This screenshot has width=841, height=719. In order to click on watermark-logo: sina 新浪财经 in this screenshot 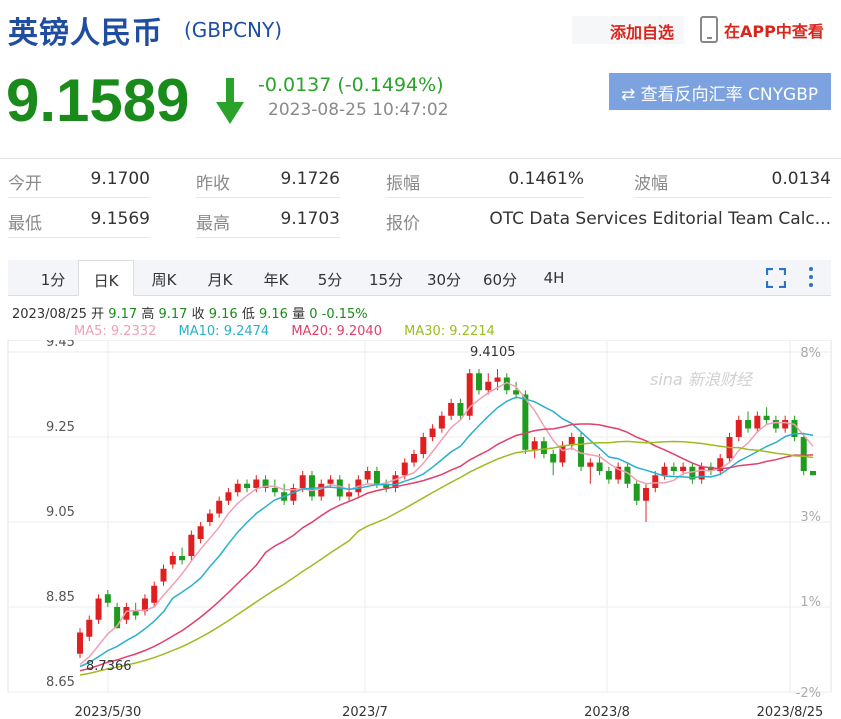, I will do `click(702, 379)`.